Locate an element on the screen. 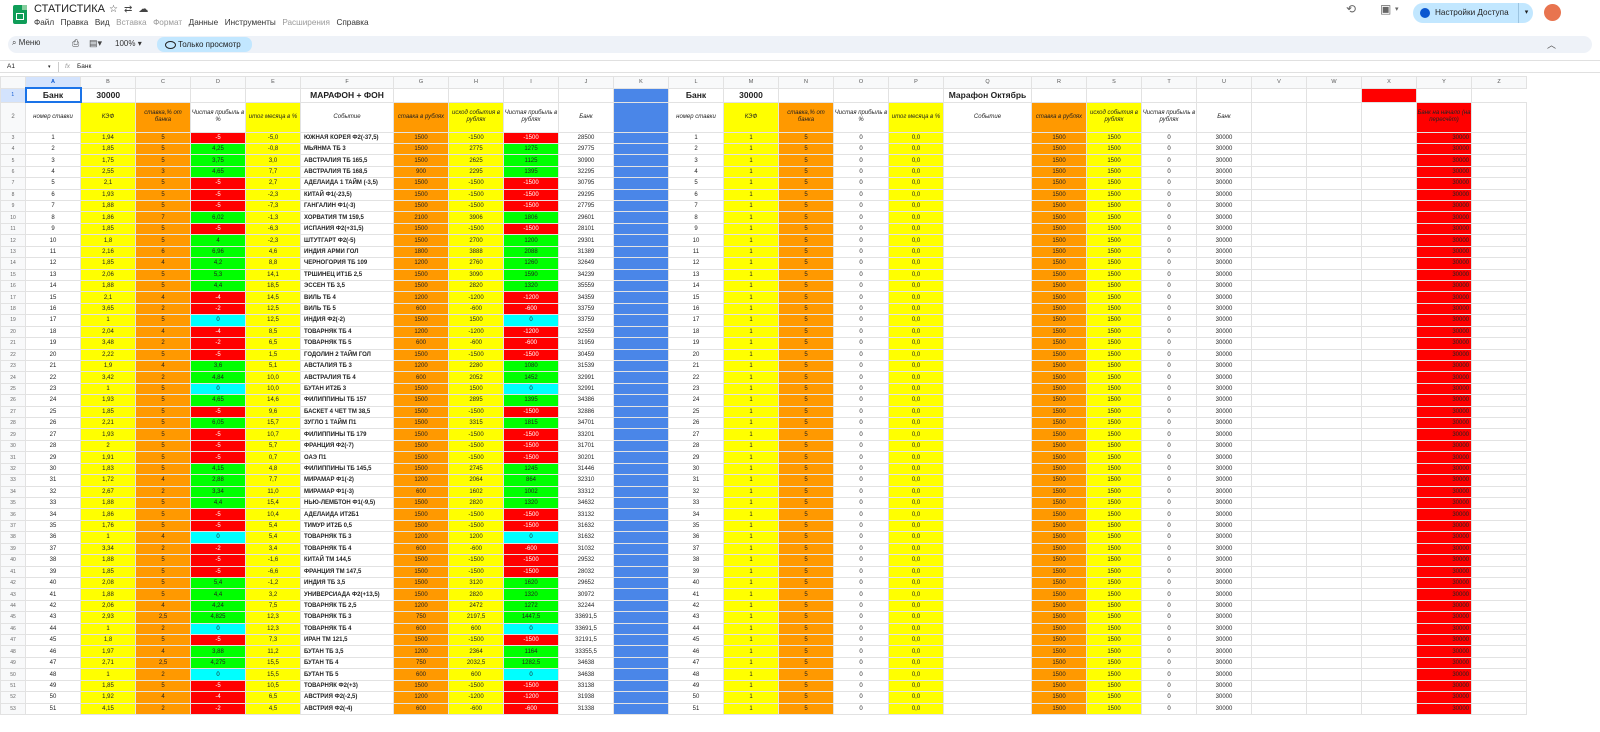 The height and width of the screenshot is (732, 1600). header-cell: ставка в рублях is located at coordinates (1059, 117).